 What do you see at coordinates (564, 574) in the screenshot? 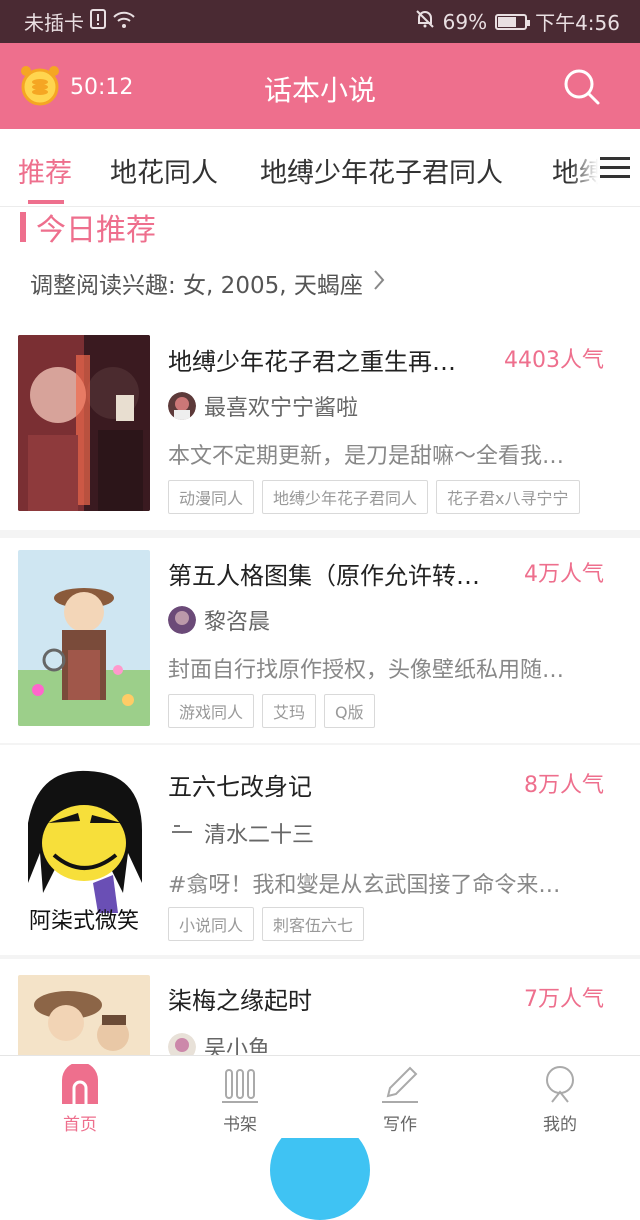
I see `popularity: 4万人气` at bounding box center [564, 574].